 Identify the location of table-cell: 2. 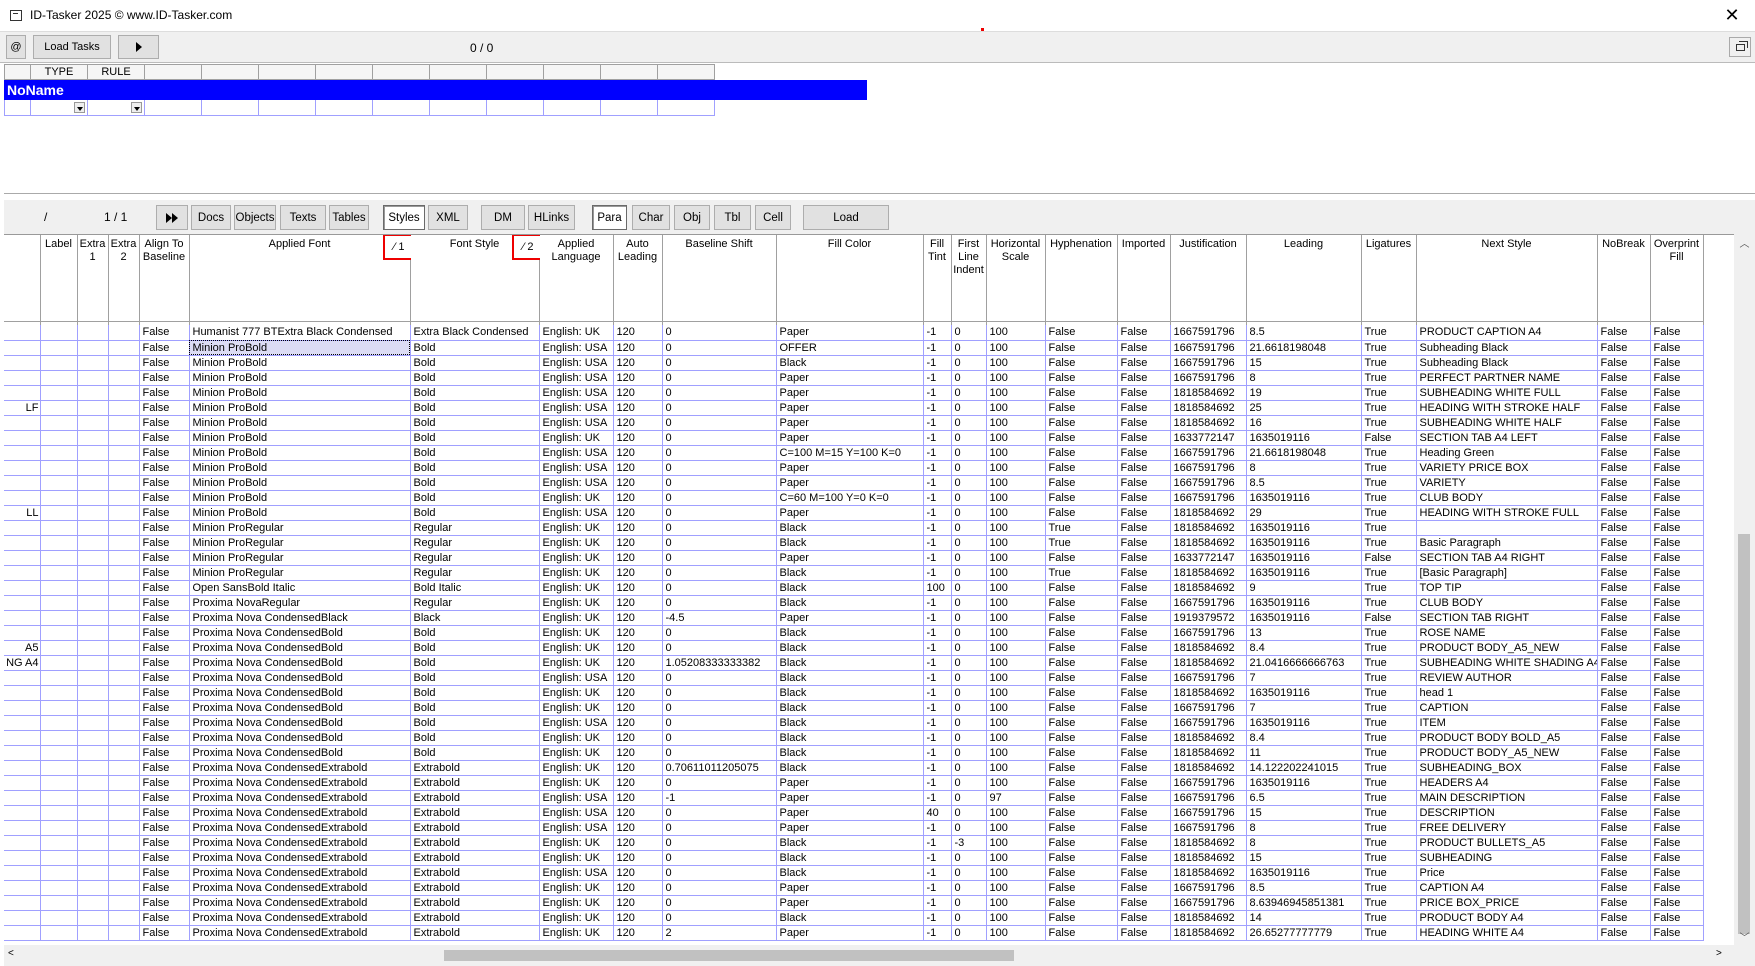
(719, 933).